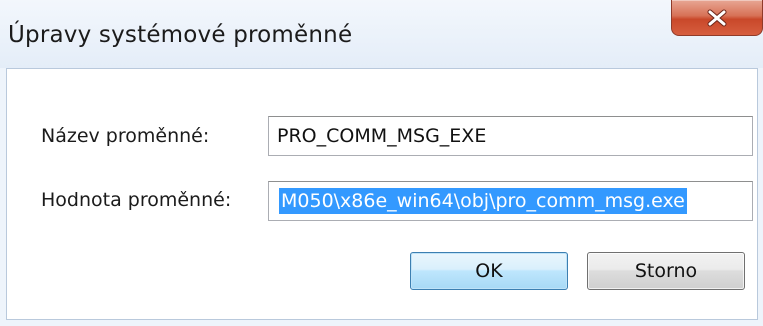  I want to click on variable-value-input: M050\x86e_win64\obj\pro_comm_msg.exe, so click(510, 201).